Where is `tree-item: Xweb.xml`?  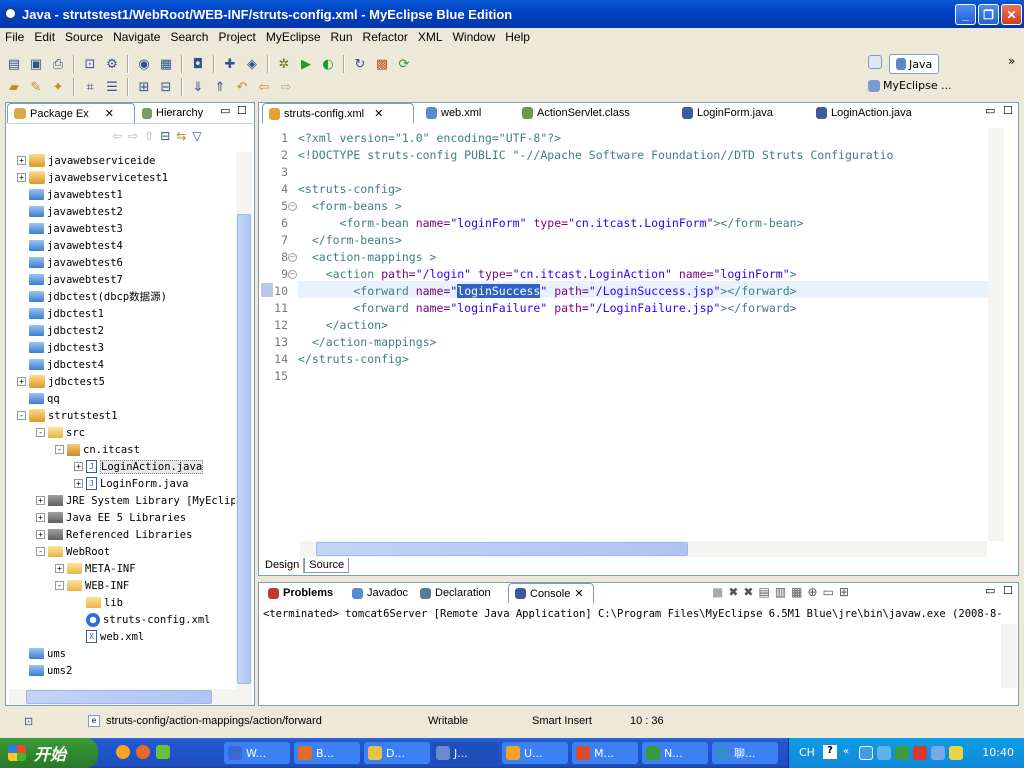 tree-item: Xweb.xml is located at coordinates (109, 636).